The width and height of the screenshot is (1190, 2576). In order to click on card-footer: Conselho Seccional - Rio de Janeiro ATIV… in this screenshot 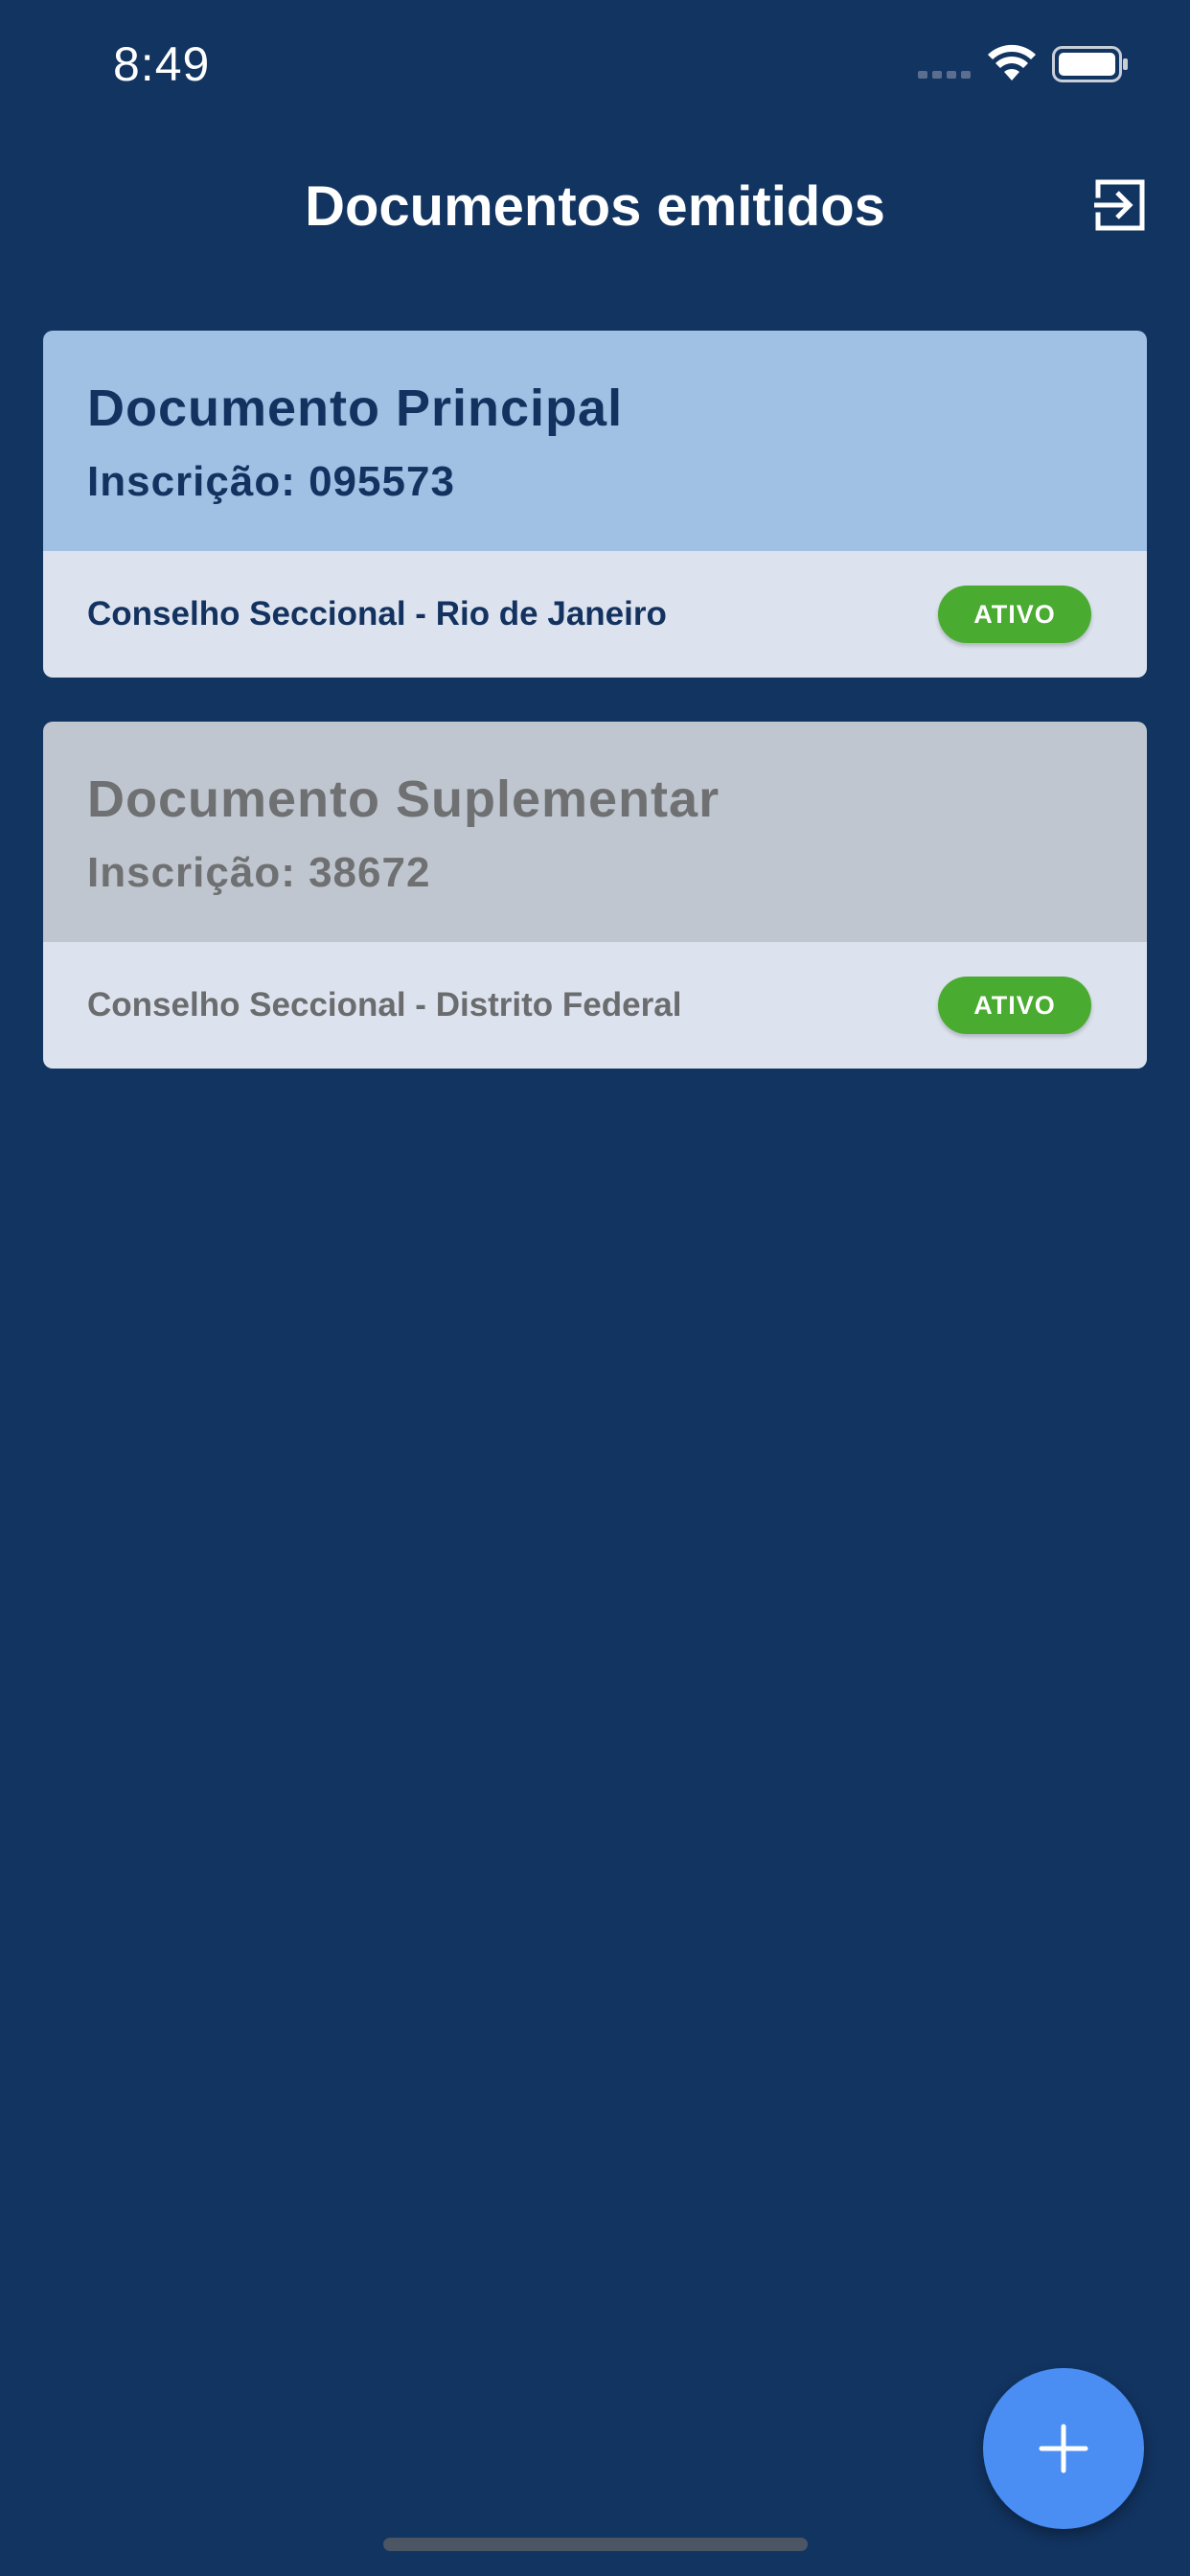, I will do `click(595, 614)`.